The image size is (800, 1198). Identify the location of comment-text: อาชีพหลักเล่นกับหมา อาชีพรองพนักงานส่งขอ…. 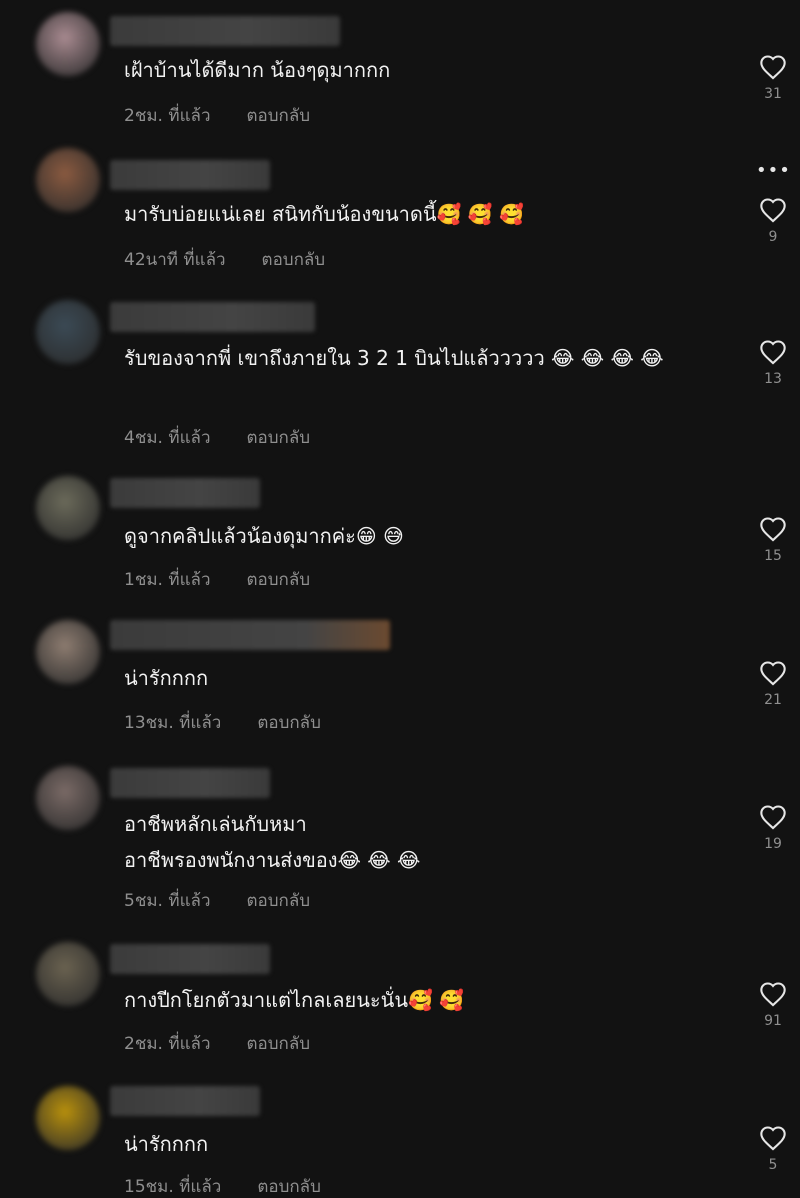
(272, 842).